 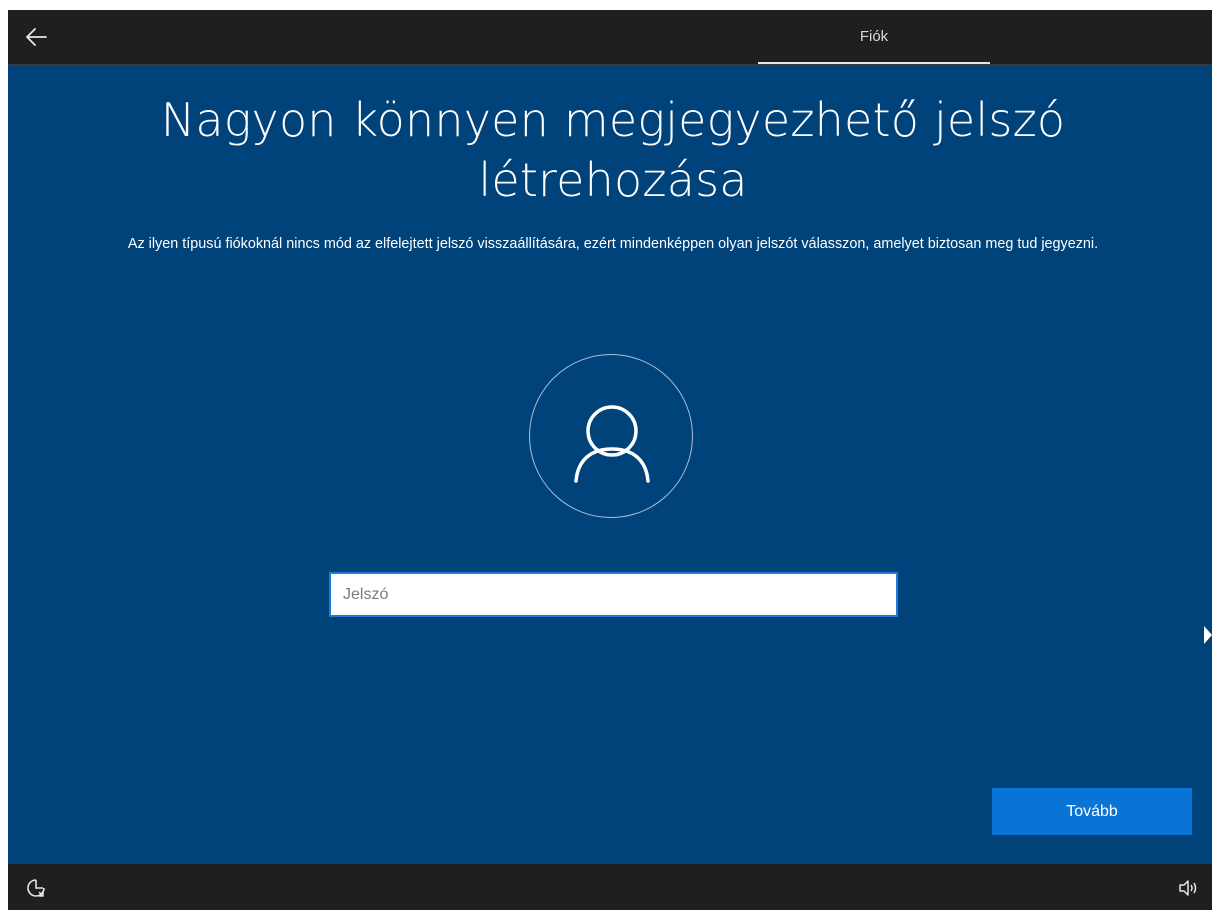 I want to click on user-avatar, so click(x=611, y=436).